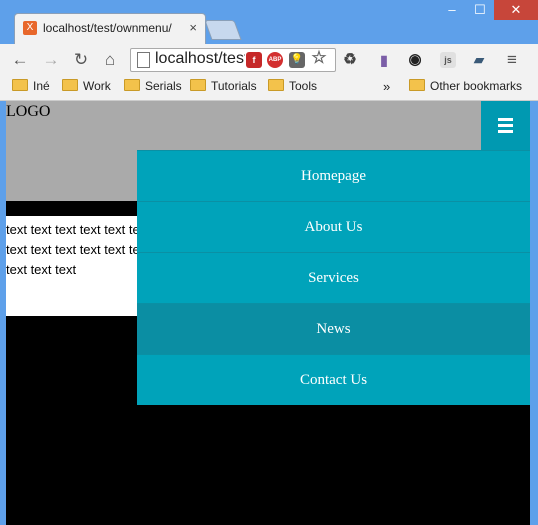 The image size is (538, 525). I want to click on bulb-icon: 💡, so click(297, 60).